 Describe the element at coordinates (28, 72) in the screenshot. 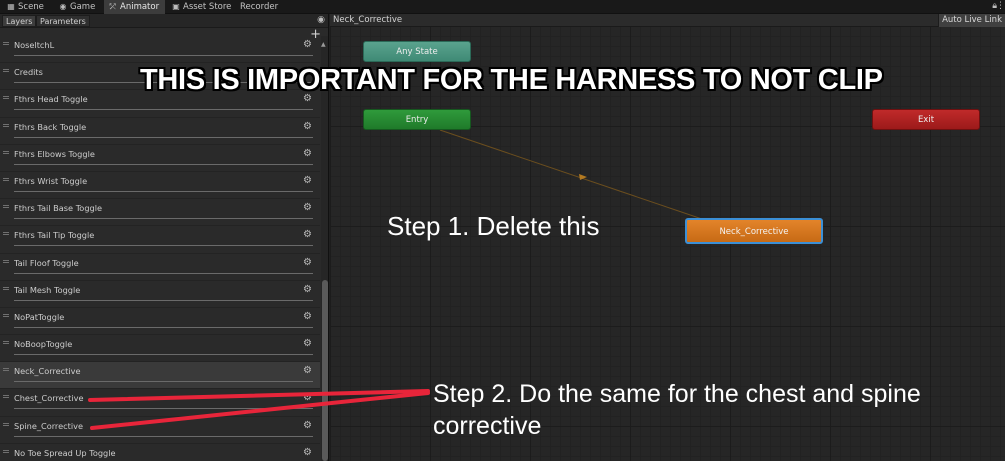

I see `parameter-name: Credits` at that location.